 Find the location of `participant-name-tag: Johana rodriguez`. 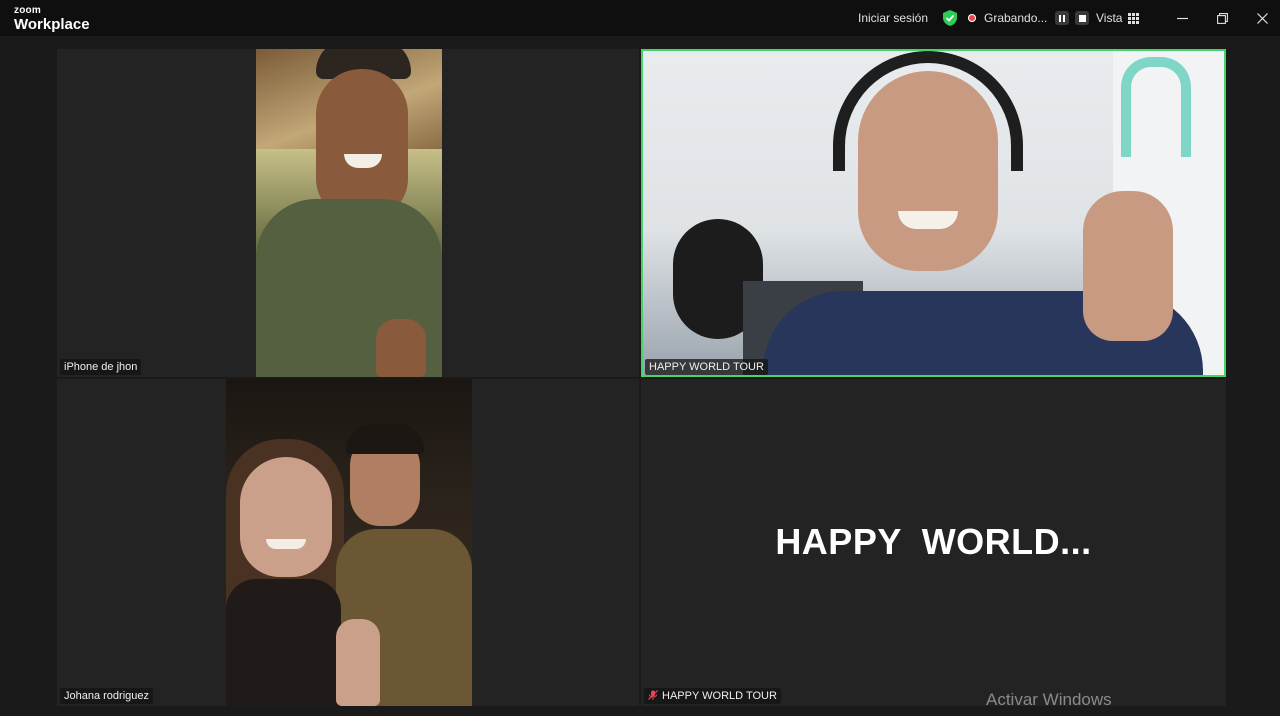

participant-name-tag: Johana rodriguez is located at coordinates (107, 696).